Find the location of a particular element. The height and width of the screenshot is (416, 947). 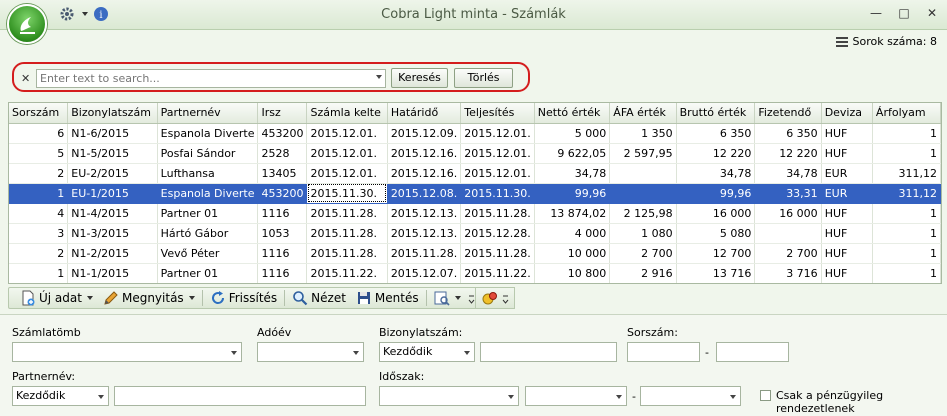

column-header: Árfolyam is located at coordinates (906, 113).